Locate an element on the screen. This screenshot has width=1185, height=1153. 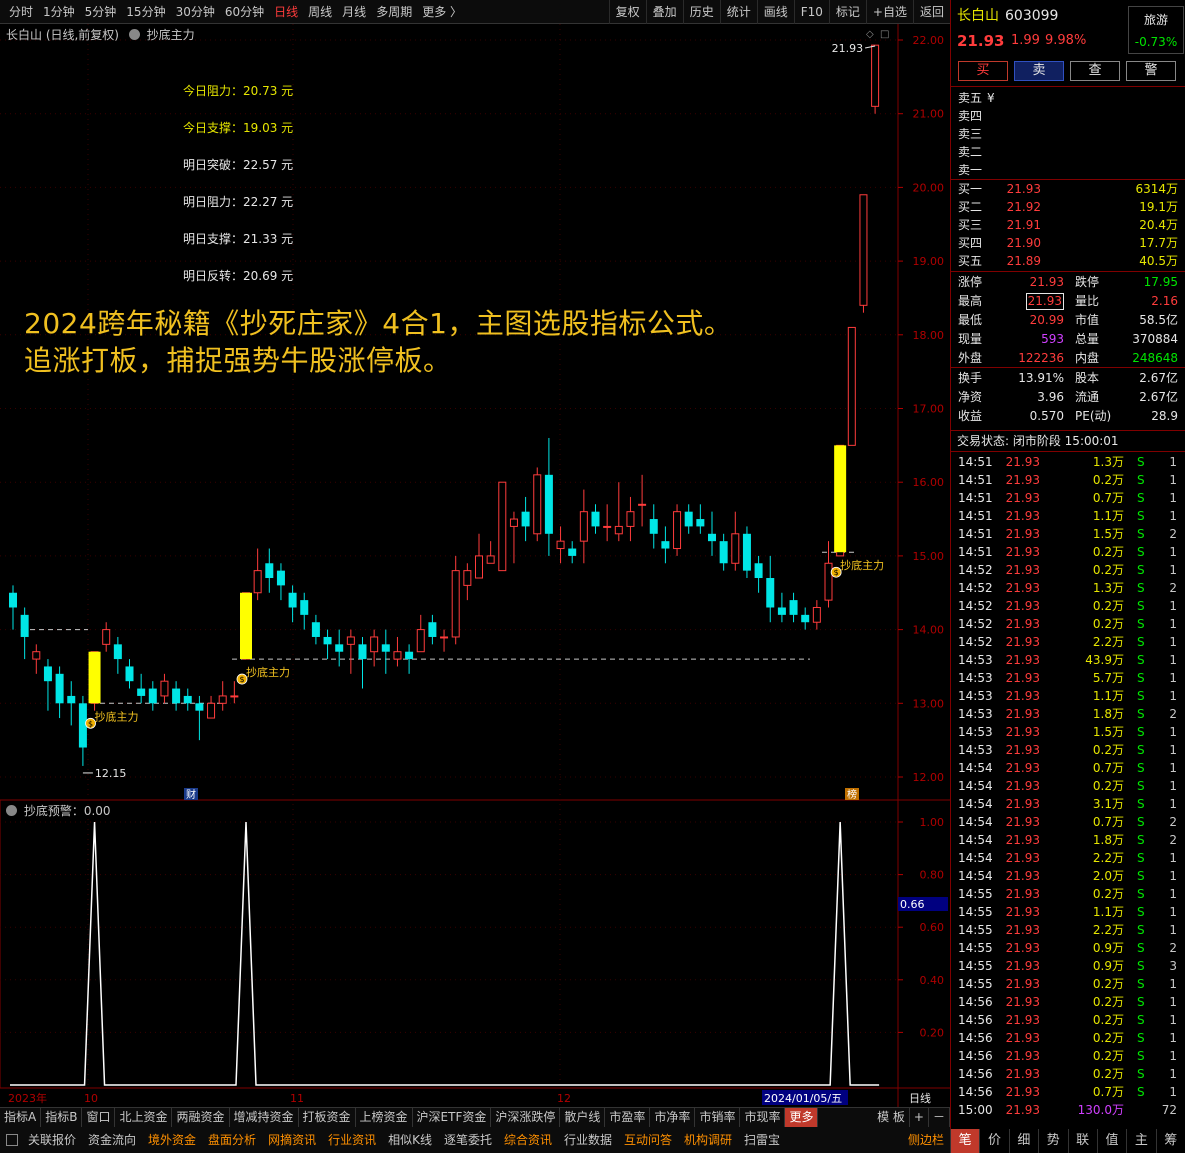
period-tab: 分时 is located at coordinates (21, 12).